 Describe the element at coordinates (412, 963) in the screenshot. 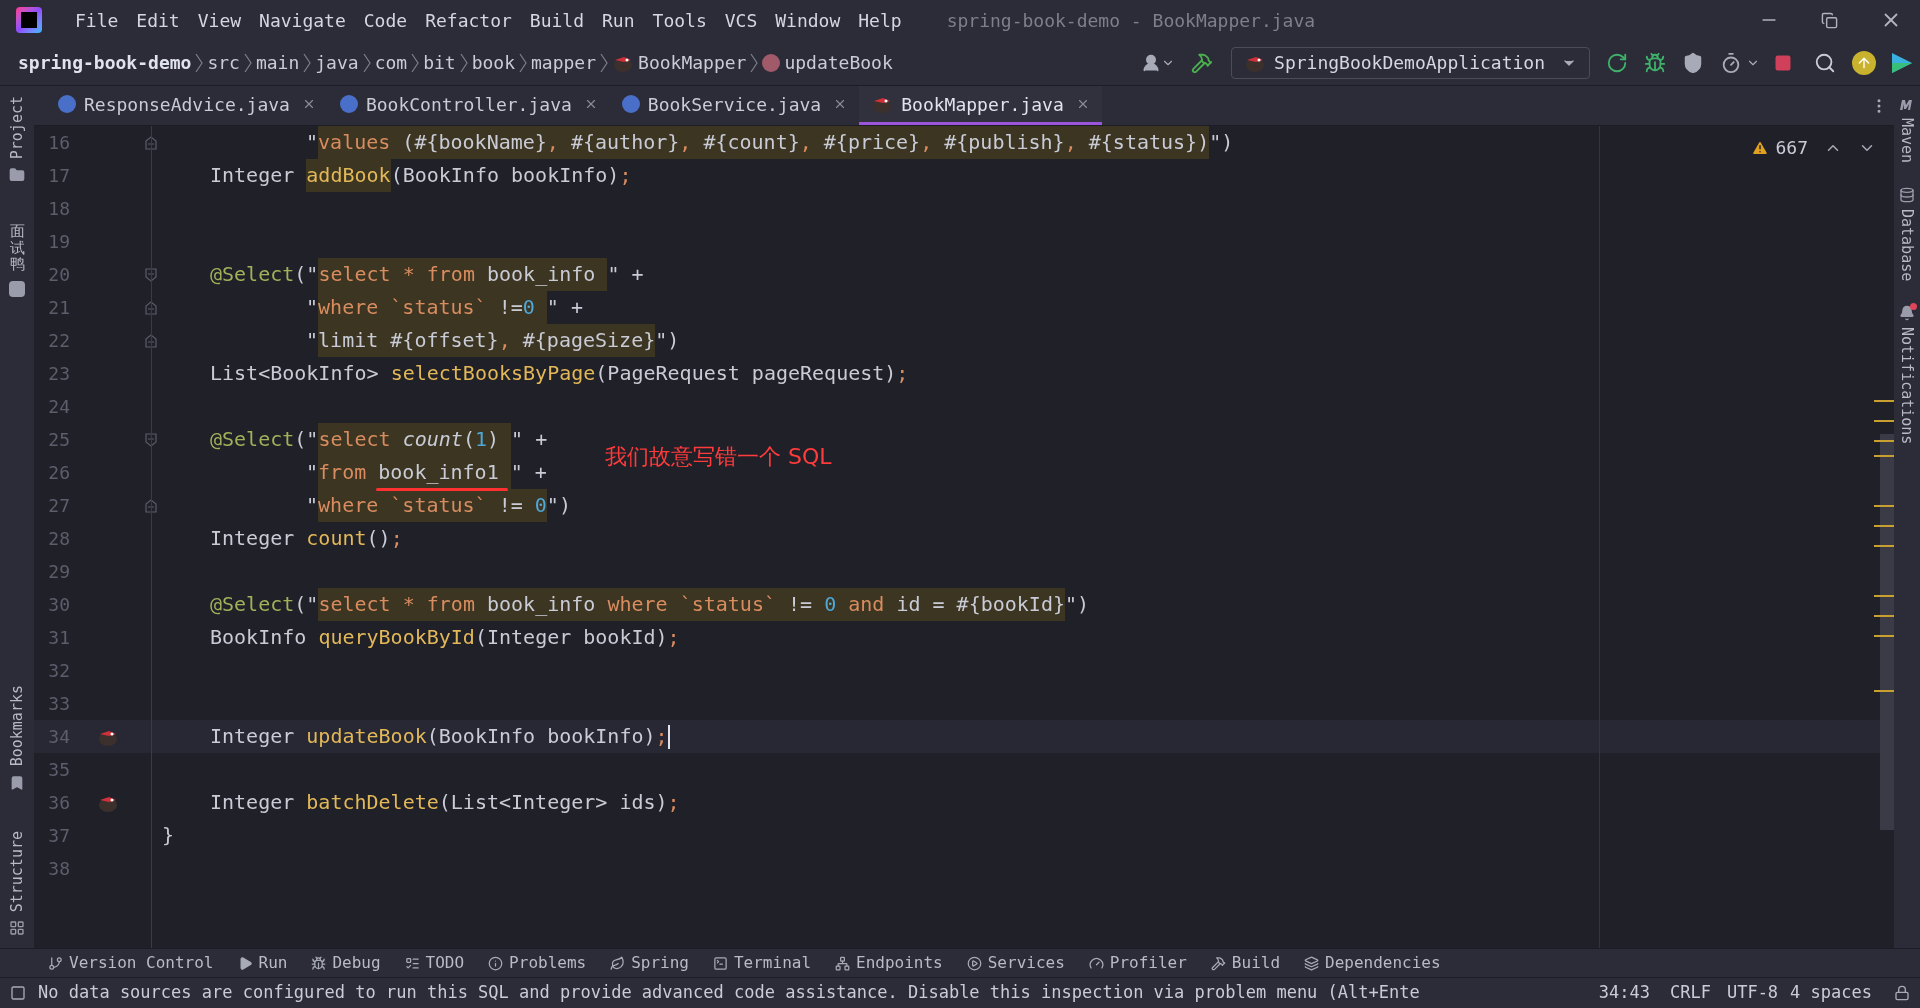

I see `list-icon` at that location.